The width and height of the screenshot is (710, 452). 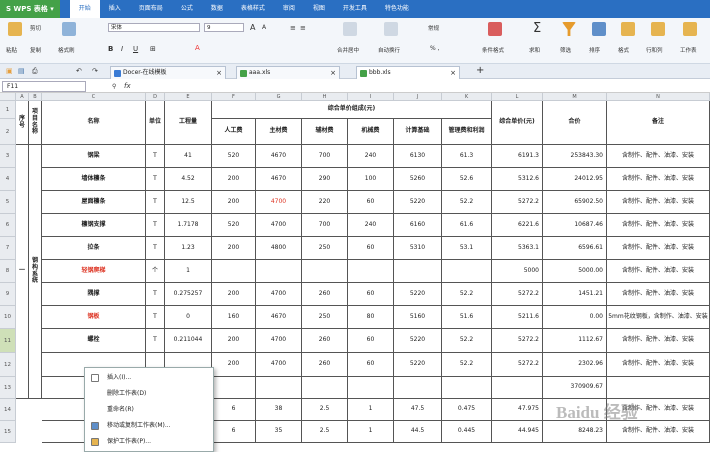 What do you see at coordinates (234, 410) in the screenshot?
I see `table-cell: 6` at bounding box center [234, 410].